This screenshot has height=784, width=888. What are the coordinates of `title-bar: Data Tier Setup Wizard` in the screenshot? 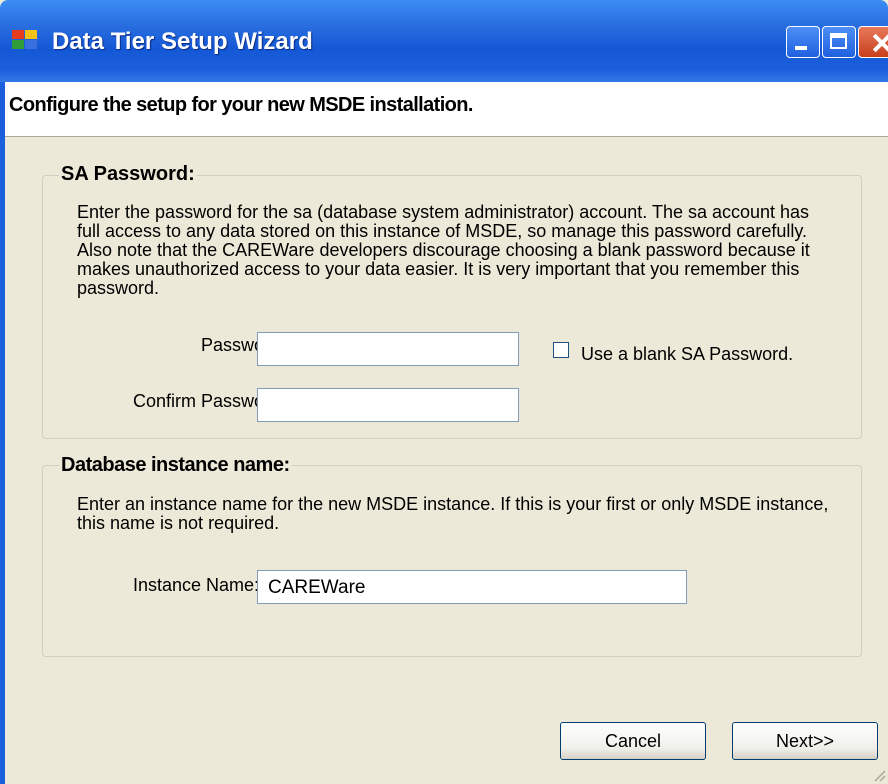 It's located at (444, 41).